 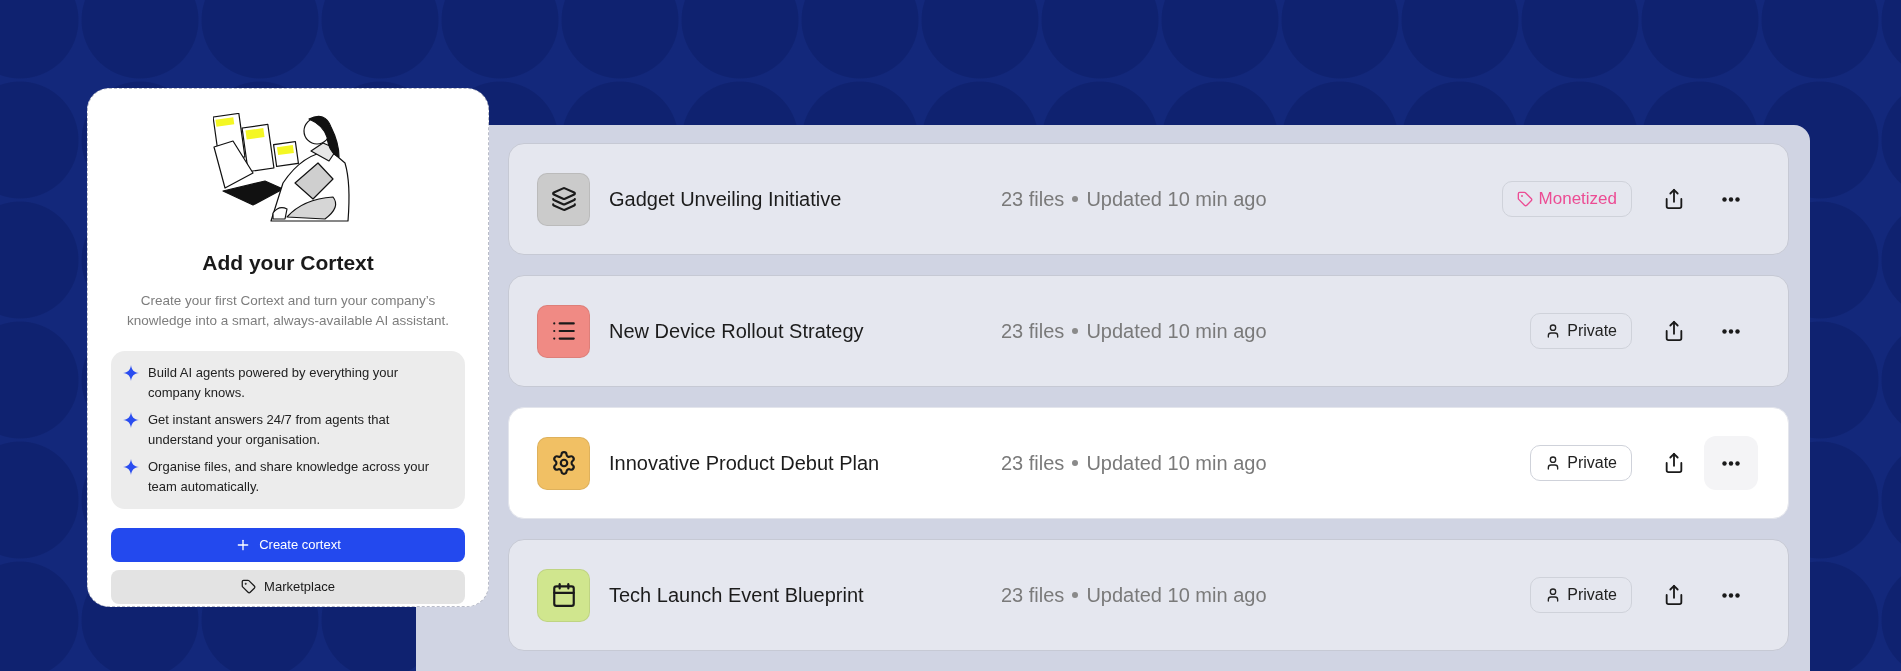 What do you see at coordinates (248, 173) in the screenshot?
I see `laptop-drawing` at bounding box center [248, 173].